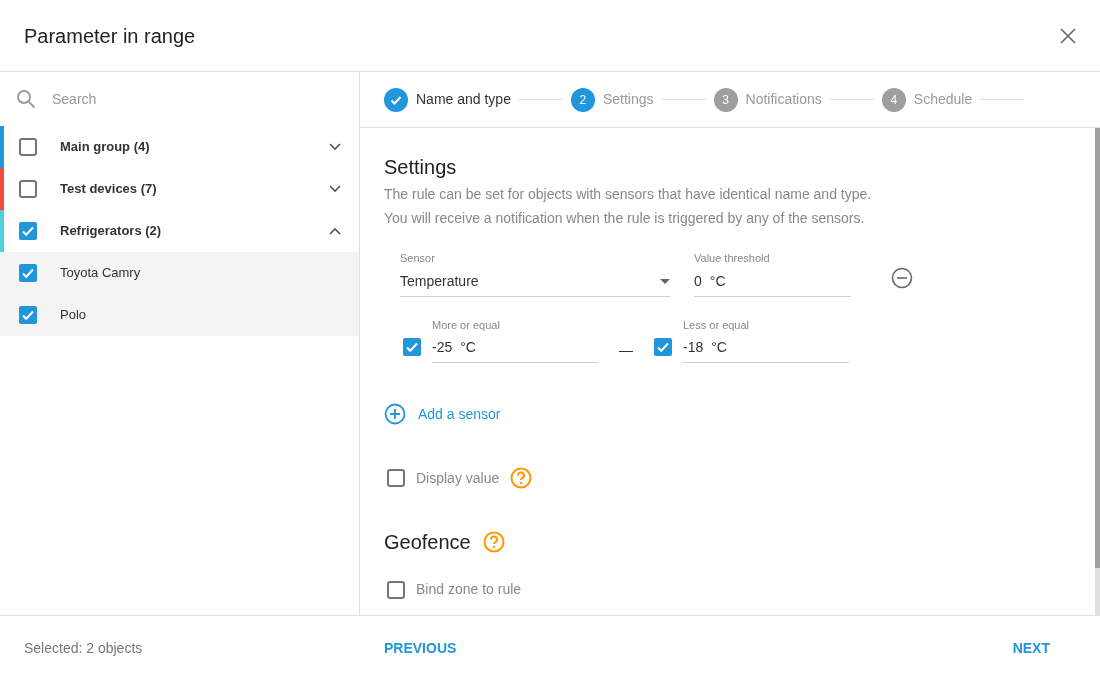 The image size is (1100, 680). Describe the element at coordinates (442, 347) in the screenshot. I see `field-value: -25` at that location.